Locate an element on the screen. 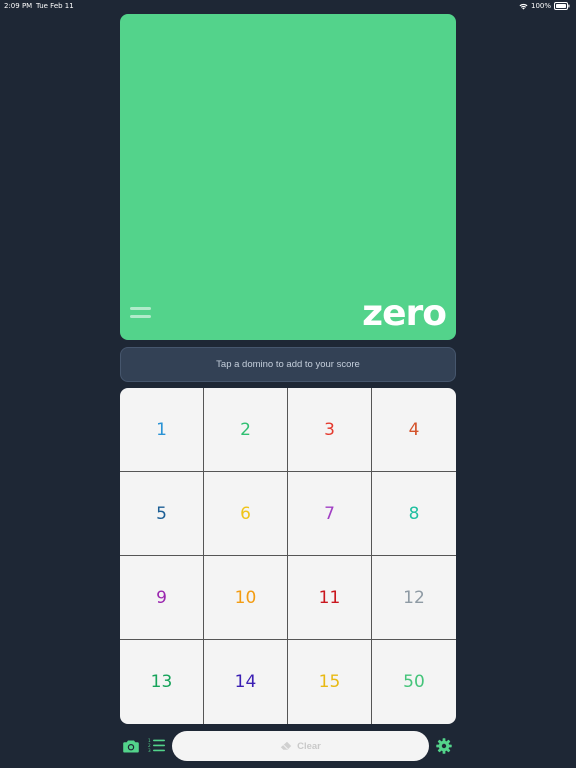  battery-icon is located at coordinates (562, 6).